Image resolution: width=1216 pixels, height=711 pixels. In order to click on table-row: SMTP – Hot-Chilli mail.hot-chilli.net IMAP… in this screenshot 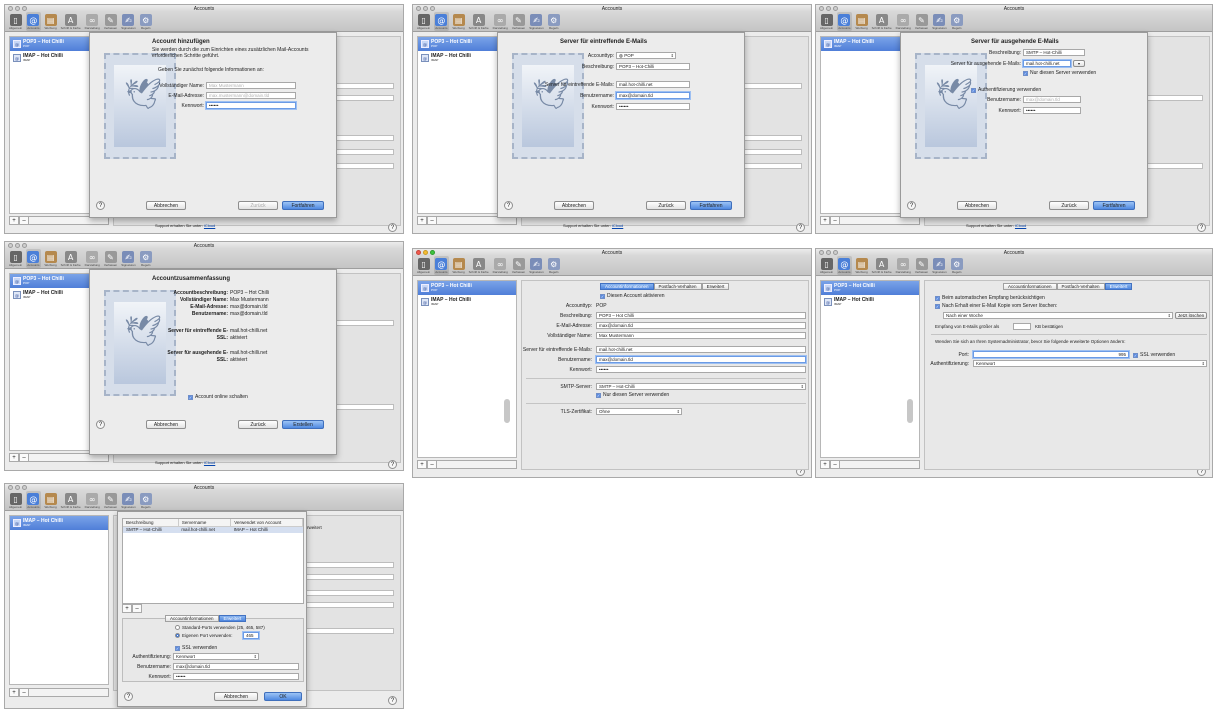, I will do `click(213, 529)`.